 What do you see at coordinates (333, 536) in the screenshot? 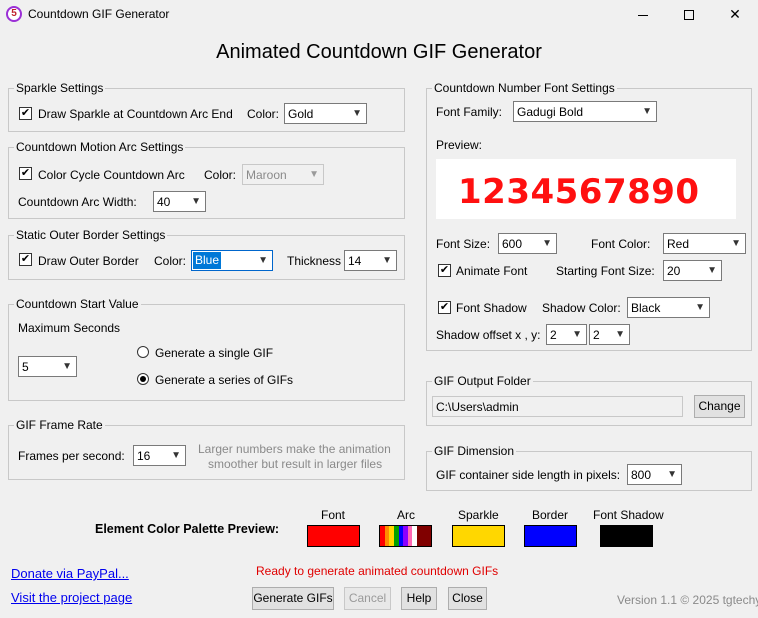
I see `palette-font-swatch` at bounding box center [333, 536].